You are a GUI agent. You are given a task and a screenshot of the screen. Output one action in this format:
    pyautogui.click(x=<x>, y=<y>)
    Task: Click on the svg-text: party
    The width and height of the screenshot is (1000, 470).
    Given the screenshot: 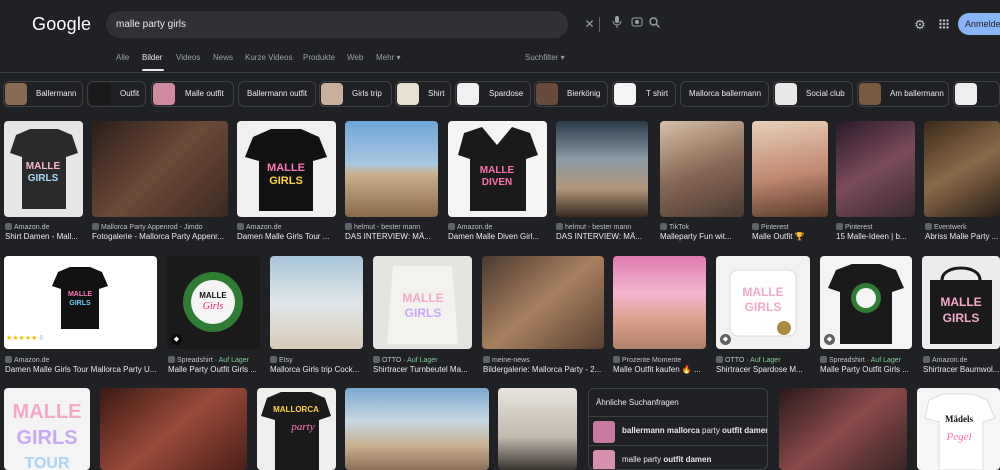 What is the action you would take?
    pyautogui.click(x=302, y=427)
    